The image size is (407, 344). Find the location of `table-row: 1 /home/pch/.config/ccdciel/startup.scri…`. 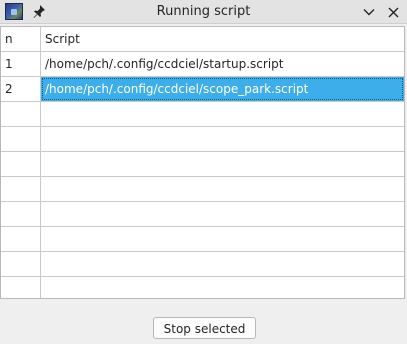

table-row: 1 /home/pch/.config/ccdciel/startup.scri… is located at coordinates (202, 64).